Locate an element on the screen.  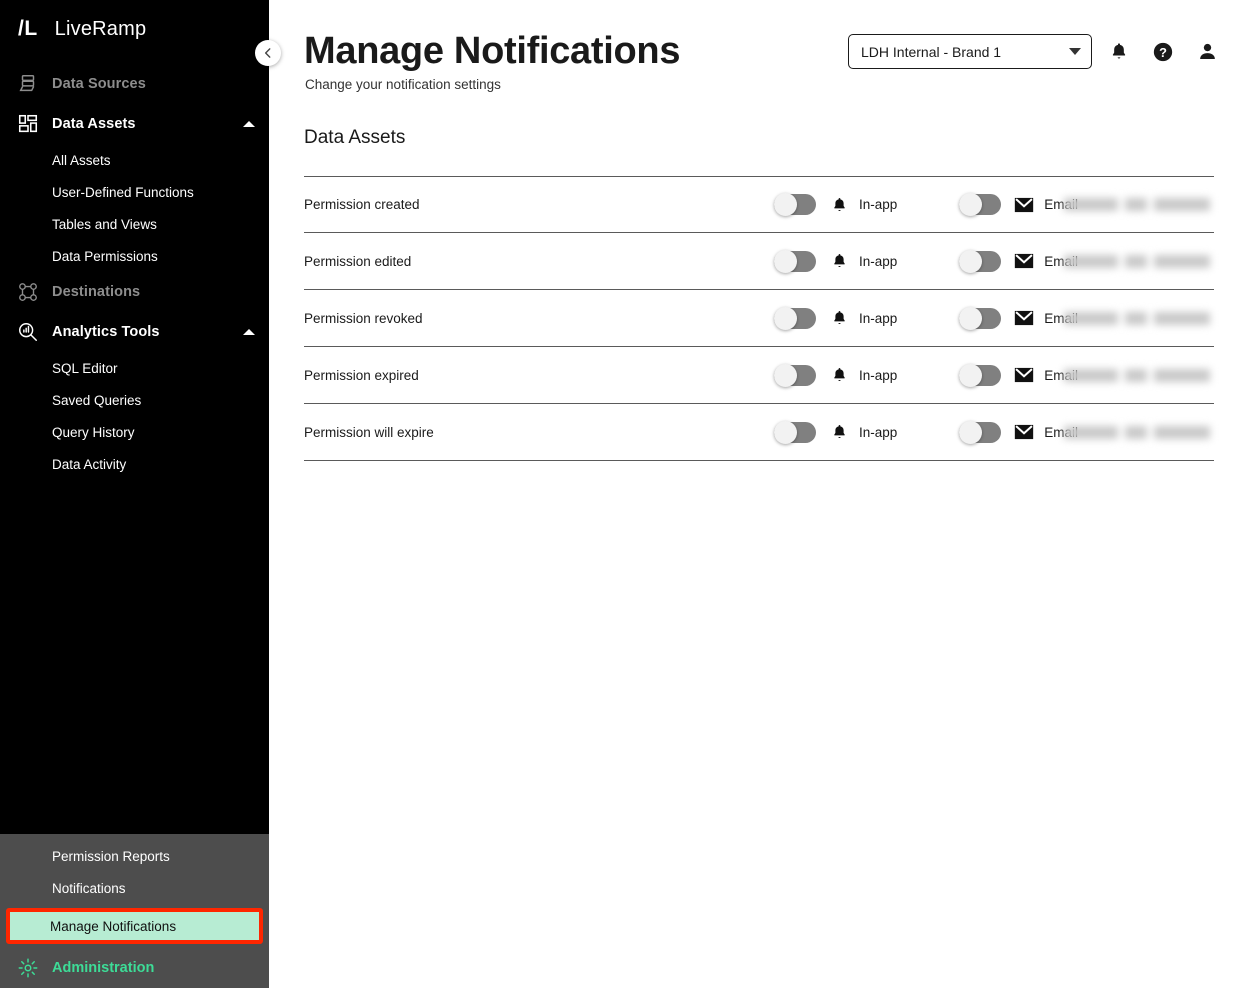
user-account-button is located at coordinates (1207, 52).